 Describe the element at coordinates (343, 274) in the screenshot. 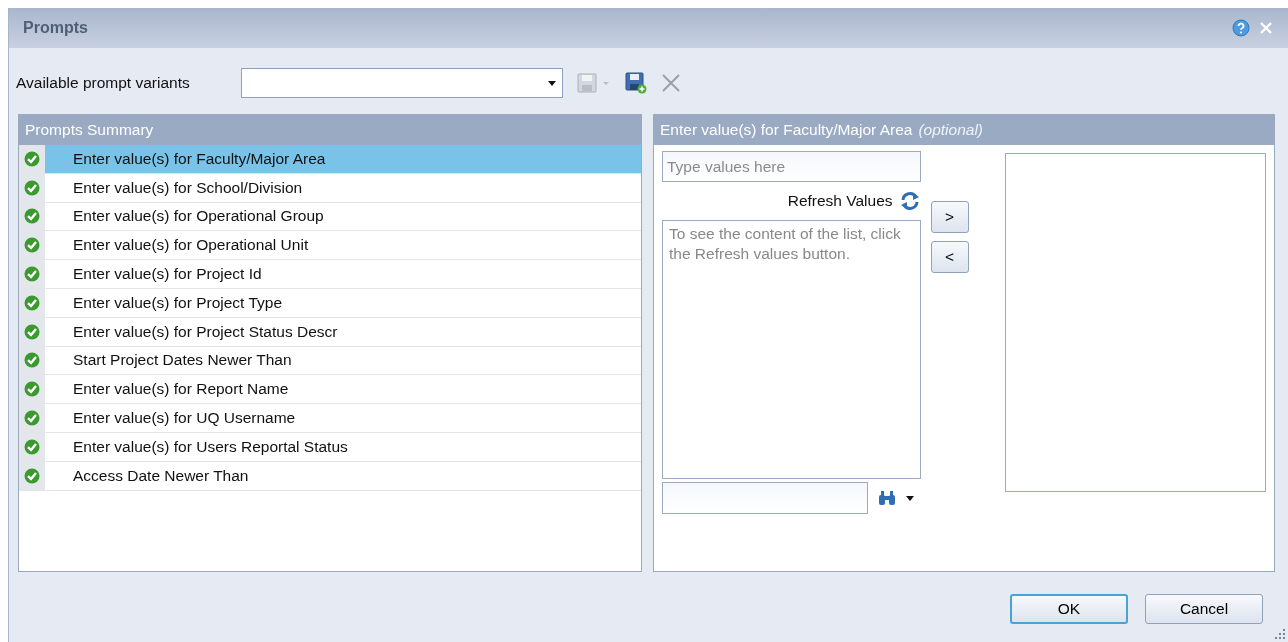

I see `prompt-item: Enter value(s) for Project Id` at that location.